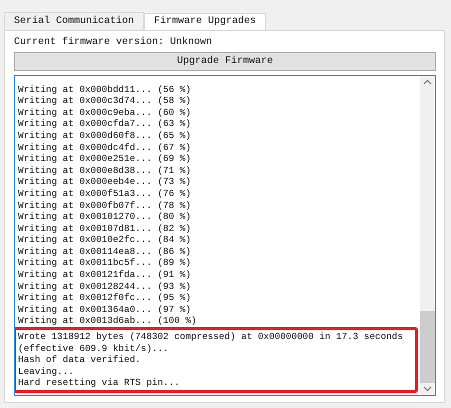 The image size is (451, 408). I want to click on tab: Serial Communication, so click(74, 21).